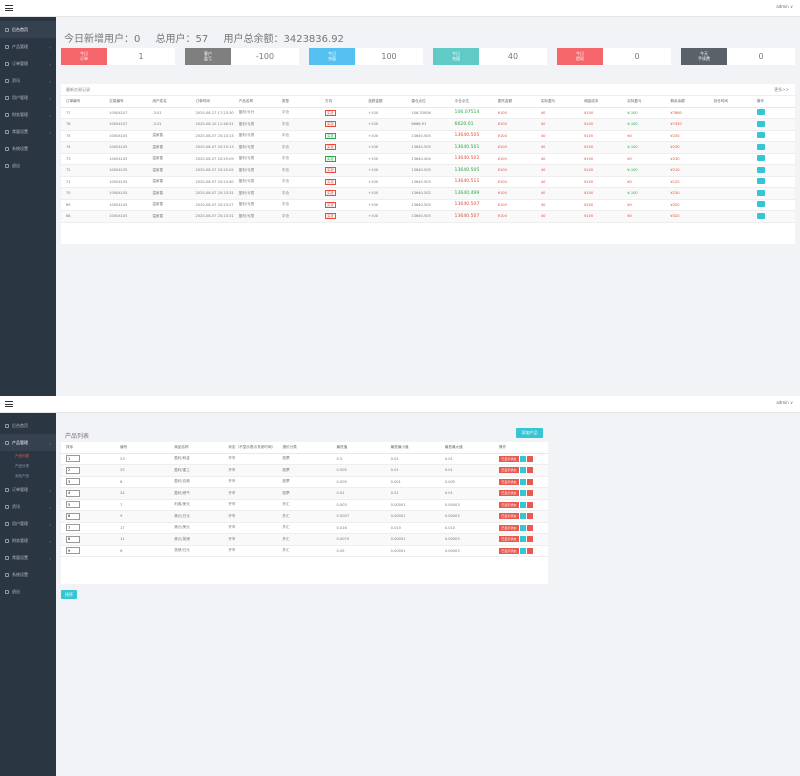  What do you see at coordinates (298, 124) in the screenshot?
I see `table-cell: 平仓` at bounding box center [298, 124].